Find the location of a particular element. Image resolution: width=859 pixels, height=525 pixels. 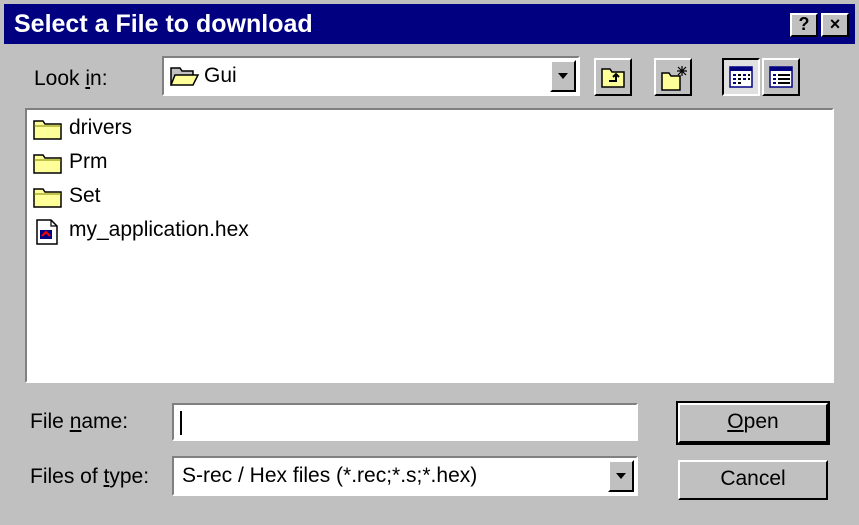

file-name: Set is located at coordinates (85, 195).